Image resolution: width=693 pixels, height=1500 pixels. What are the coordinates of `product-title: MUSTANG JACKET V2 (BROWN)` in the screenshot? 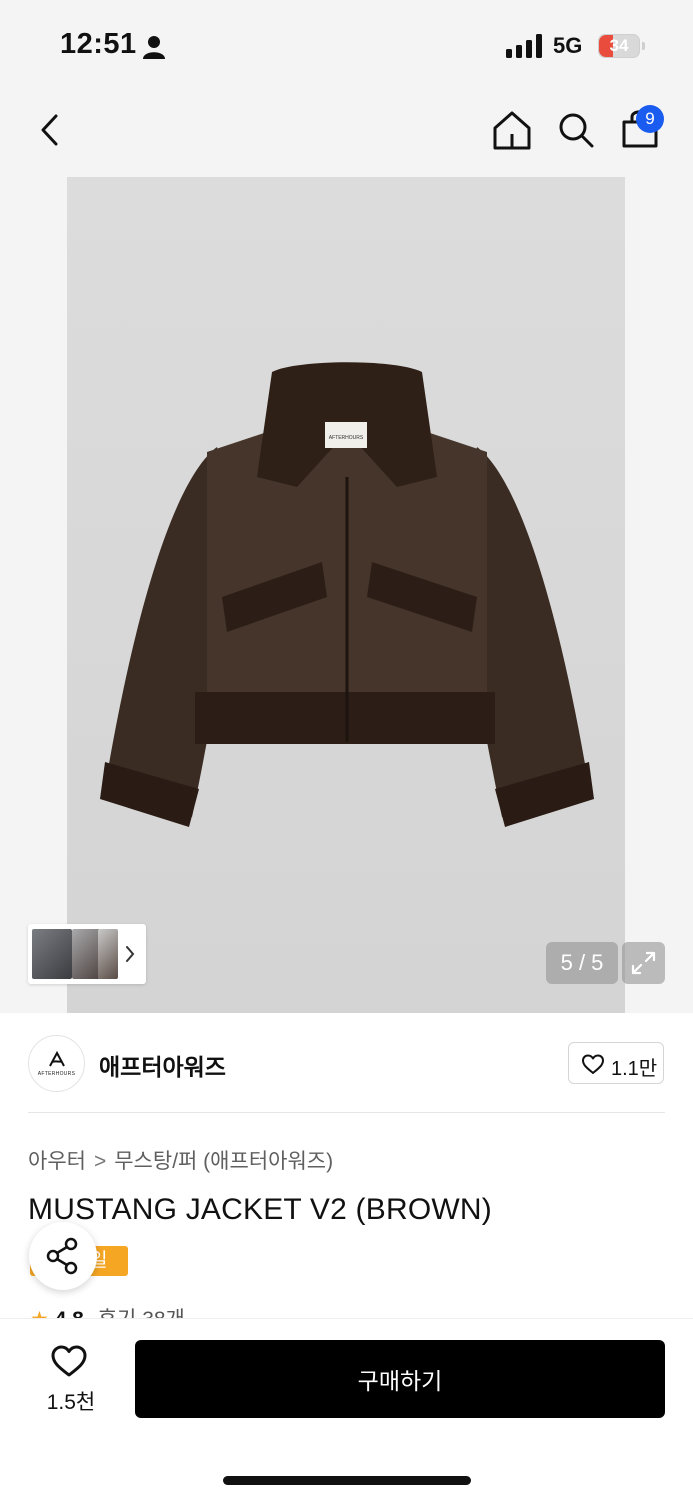 It's located at (260, 1209).